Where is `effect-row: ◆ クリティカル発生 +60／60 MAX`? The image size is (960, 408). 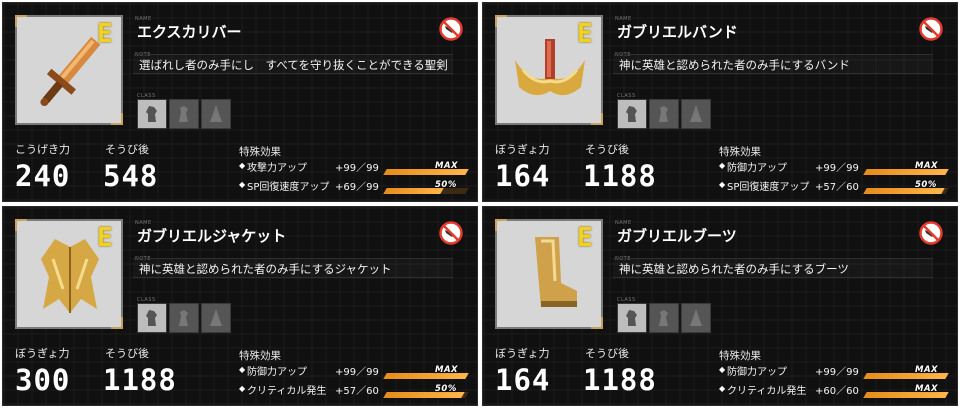
effect-row: ◆ クリティカル発生 +60／60 MAX is located at coordinates (834, 390).